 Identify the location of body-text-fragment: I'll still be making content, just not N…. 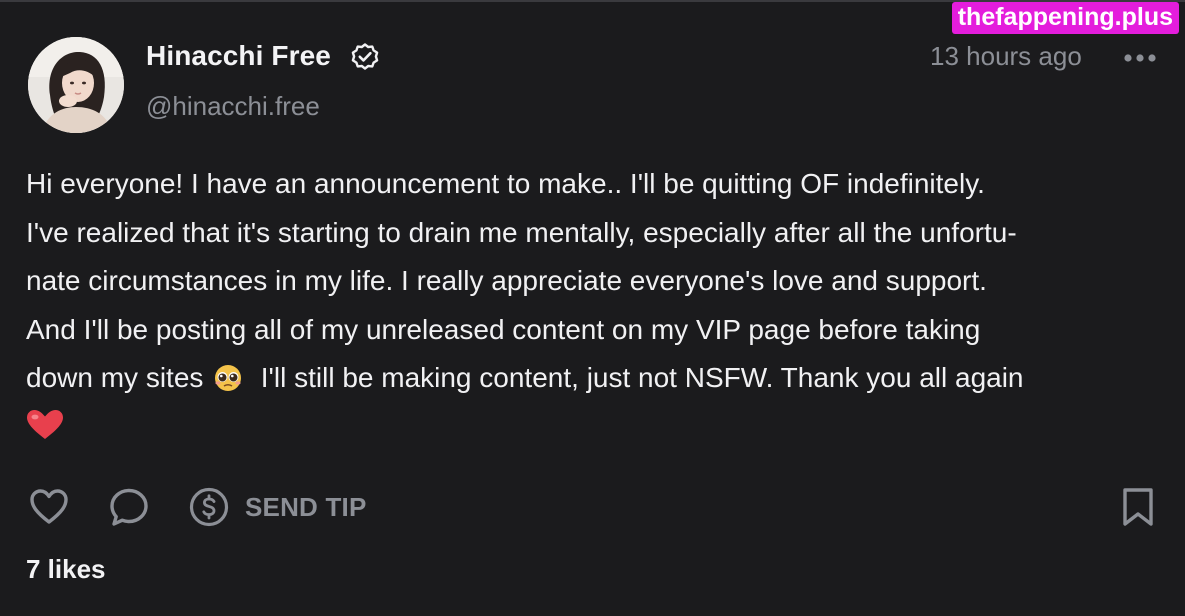
(642, 377).